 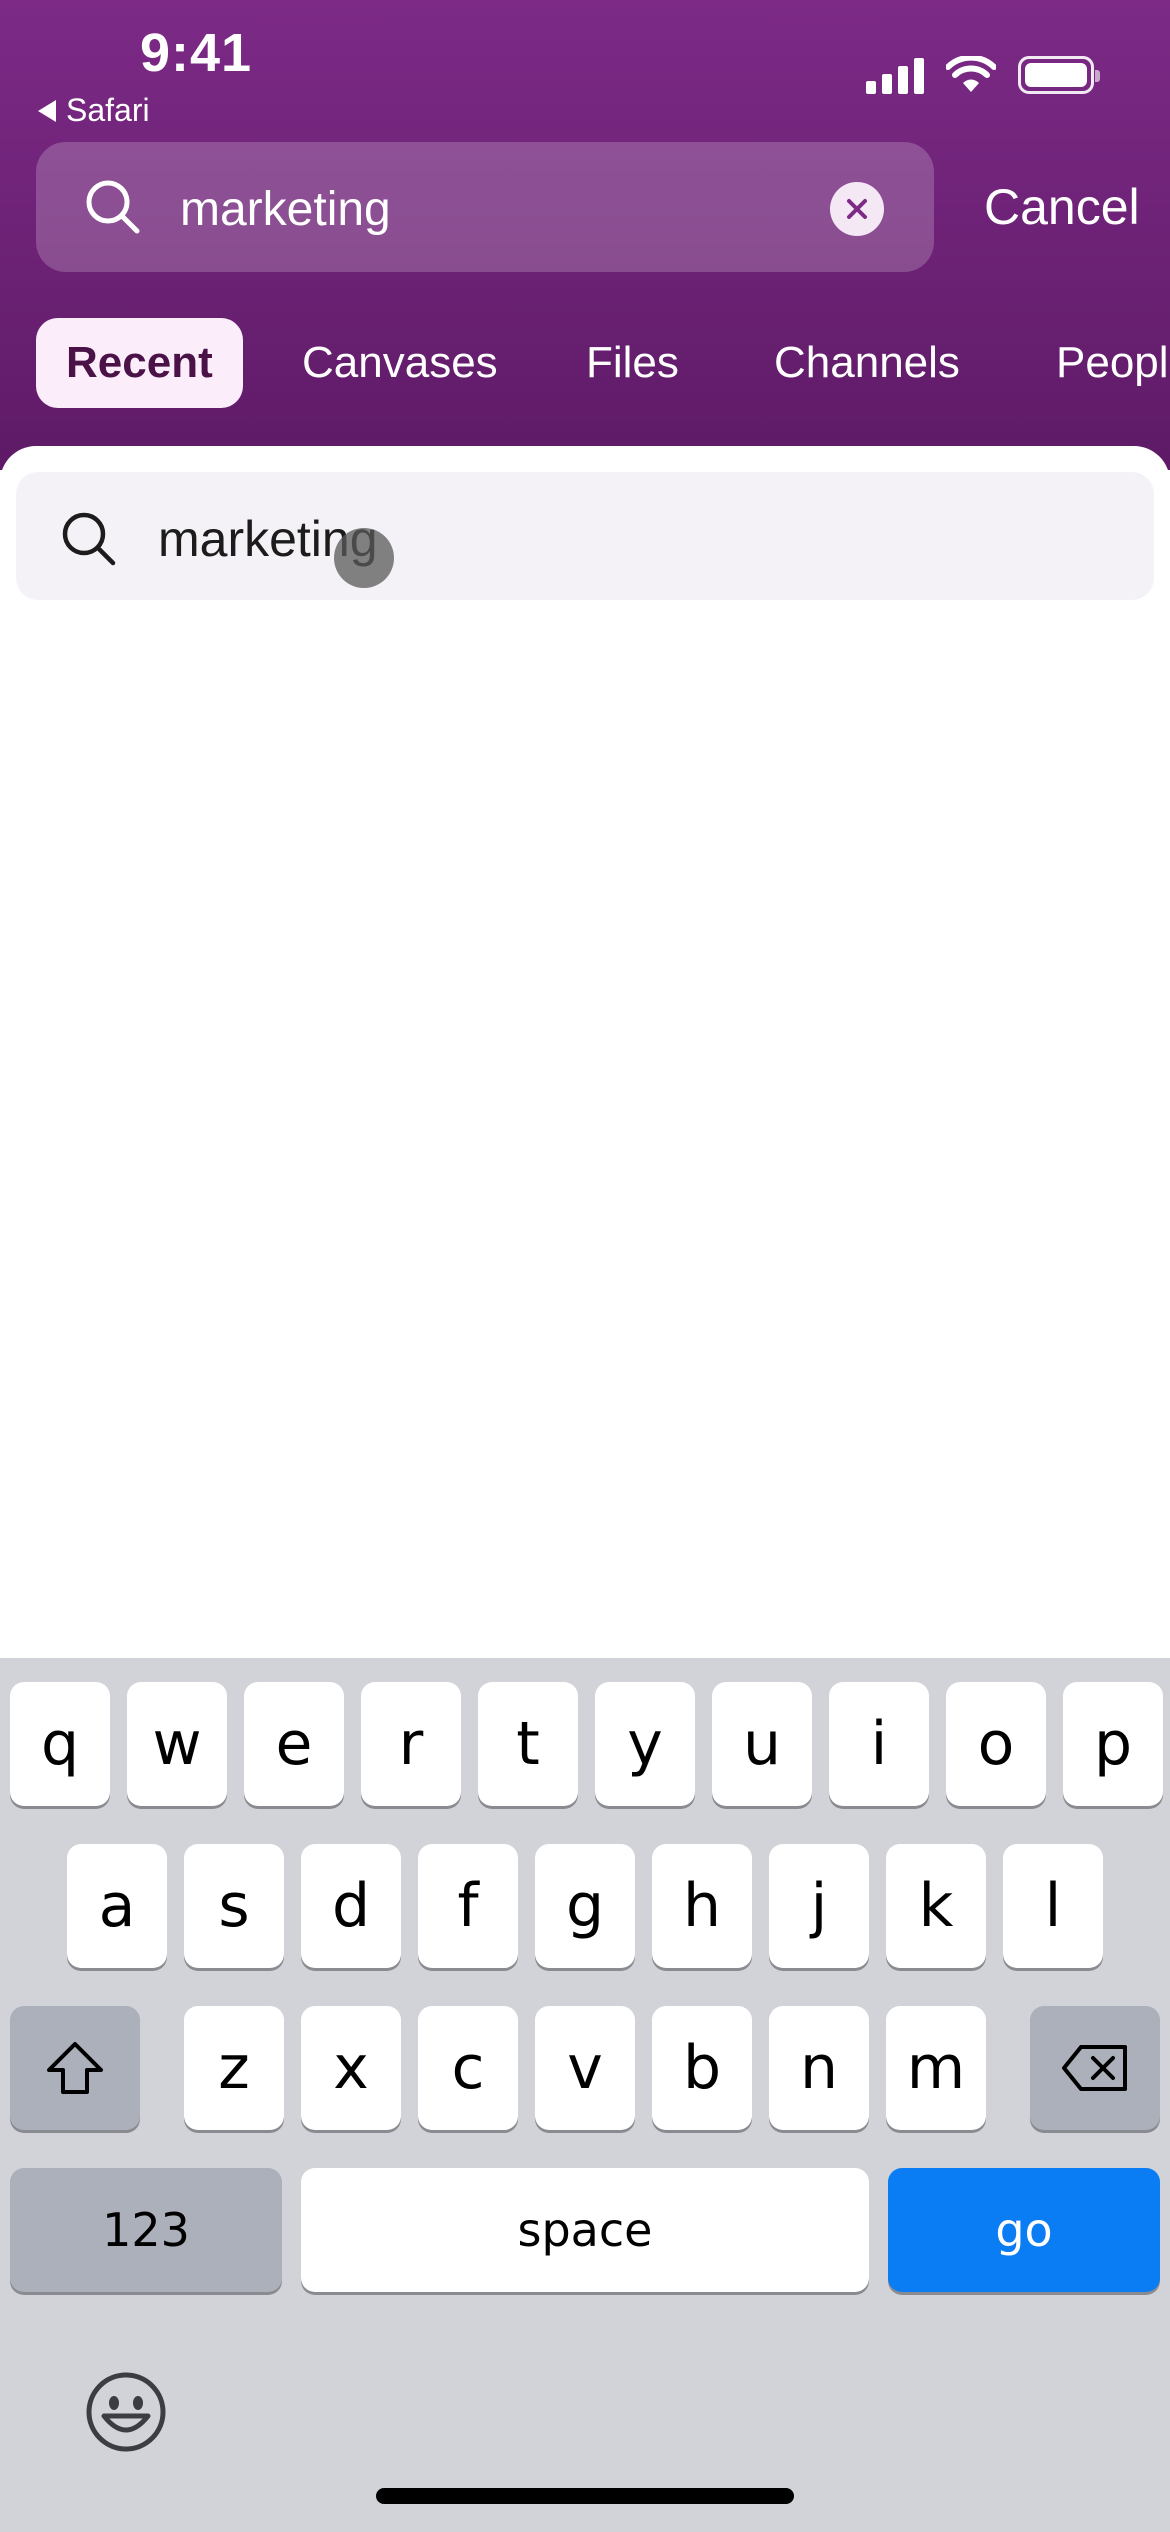 I want to click on search-suggestion-row: marketing, so click(x=585, y=536).